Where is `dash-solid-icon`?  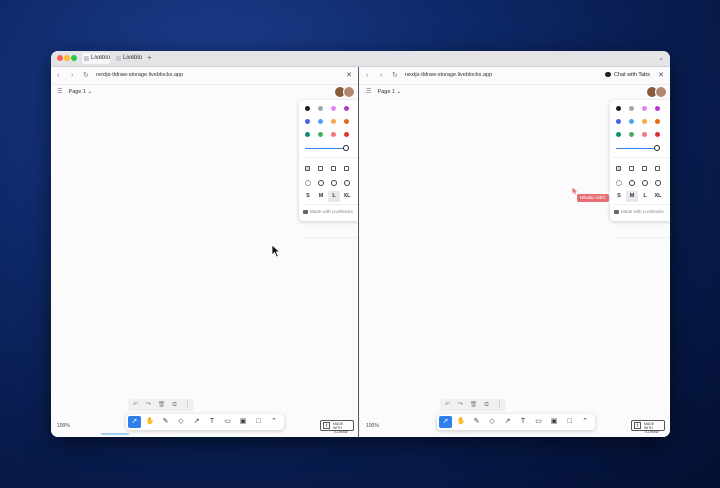 dash-solid-icon is located at coordinates (347, 183).